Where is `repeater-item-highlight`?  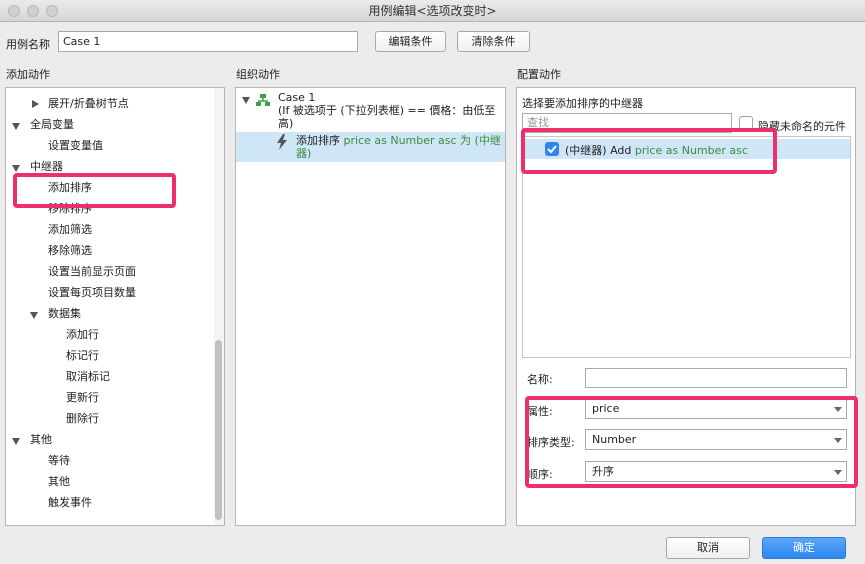
repeater-item-highlight is located at coordinates (649, 151).